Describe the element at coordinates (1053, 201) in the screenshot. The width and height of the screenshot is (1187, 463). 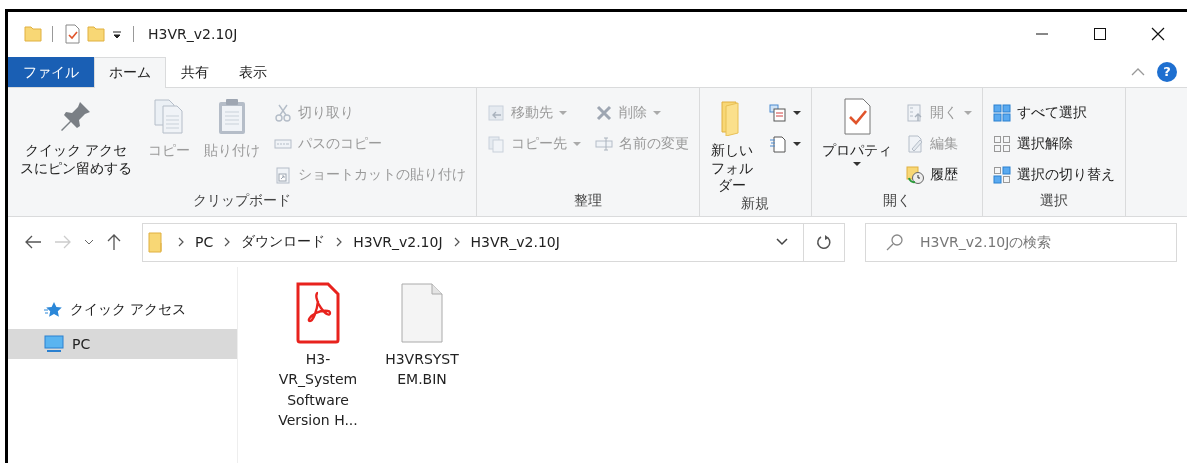
I see `group-label: 選択` at that location.